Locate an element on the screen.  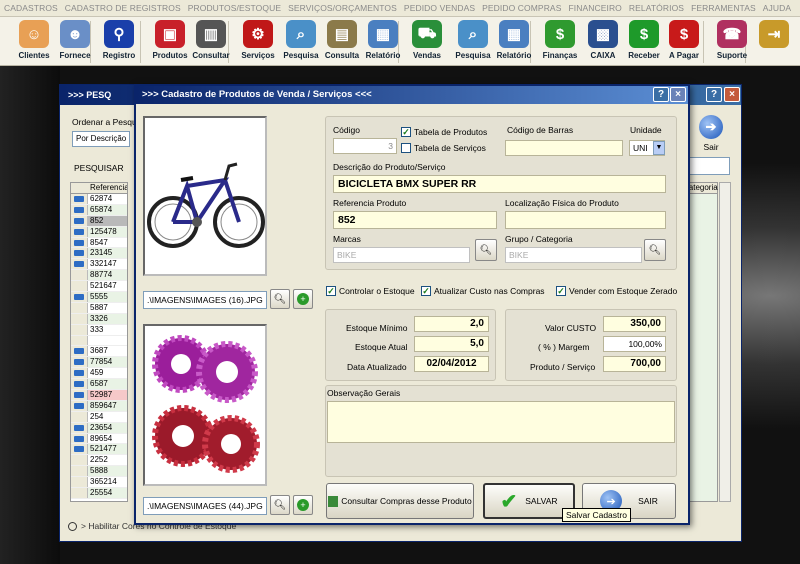
dialog-close-icon: × is located at coordinates (678, 94).